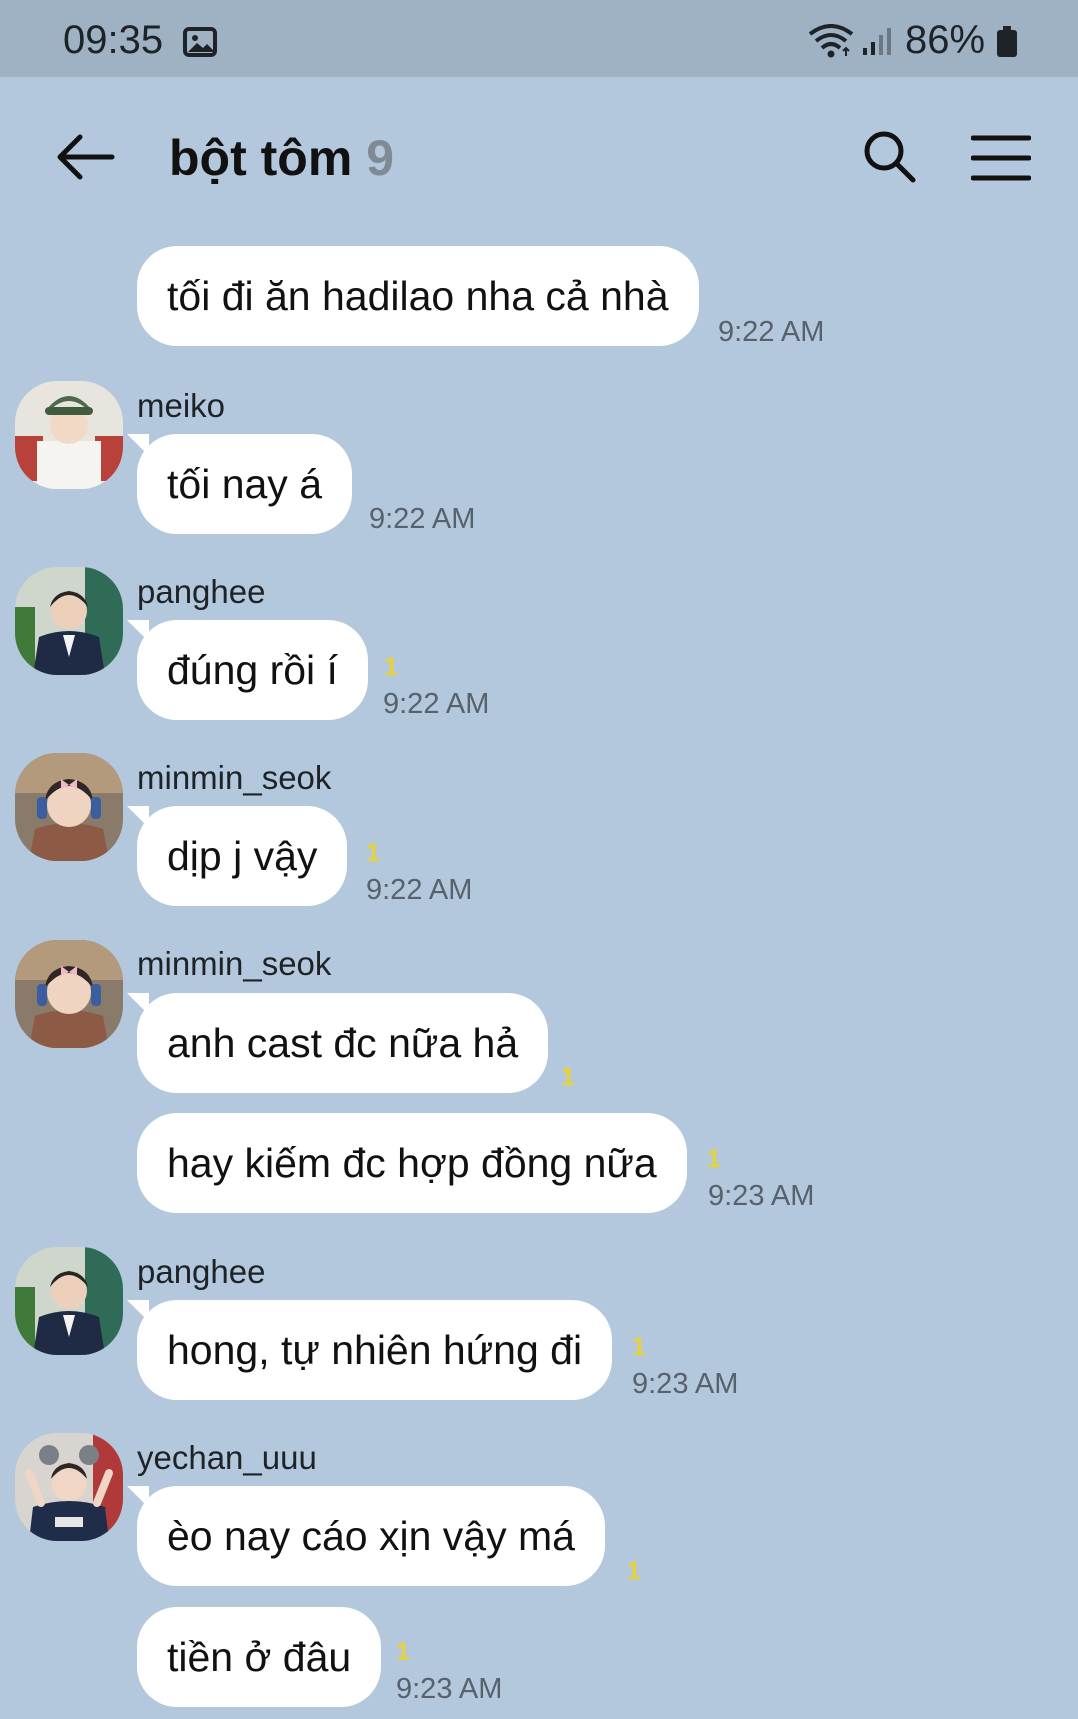 This screenshot has width=1078, height=1719. What do you see at coordinates (831, 41) in the screenshot?
I see `wifi-icon` at bounding box center [831, 41].